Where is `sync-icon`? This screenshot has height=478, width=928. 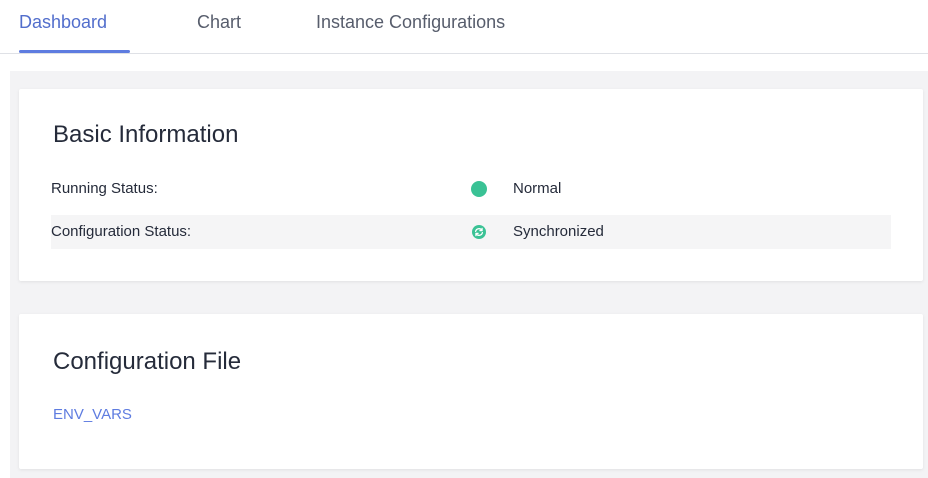 sync-icon is located at coordinates (479, 232).